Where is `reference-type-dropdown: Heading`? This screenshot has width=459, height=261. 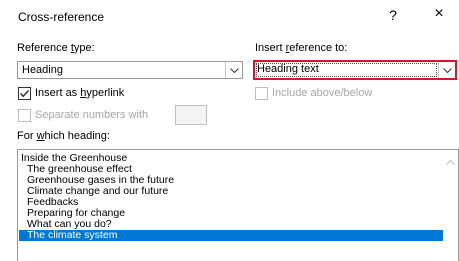 reference-type-dropdown: Heading is located at coordinates (130, 70).